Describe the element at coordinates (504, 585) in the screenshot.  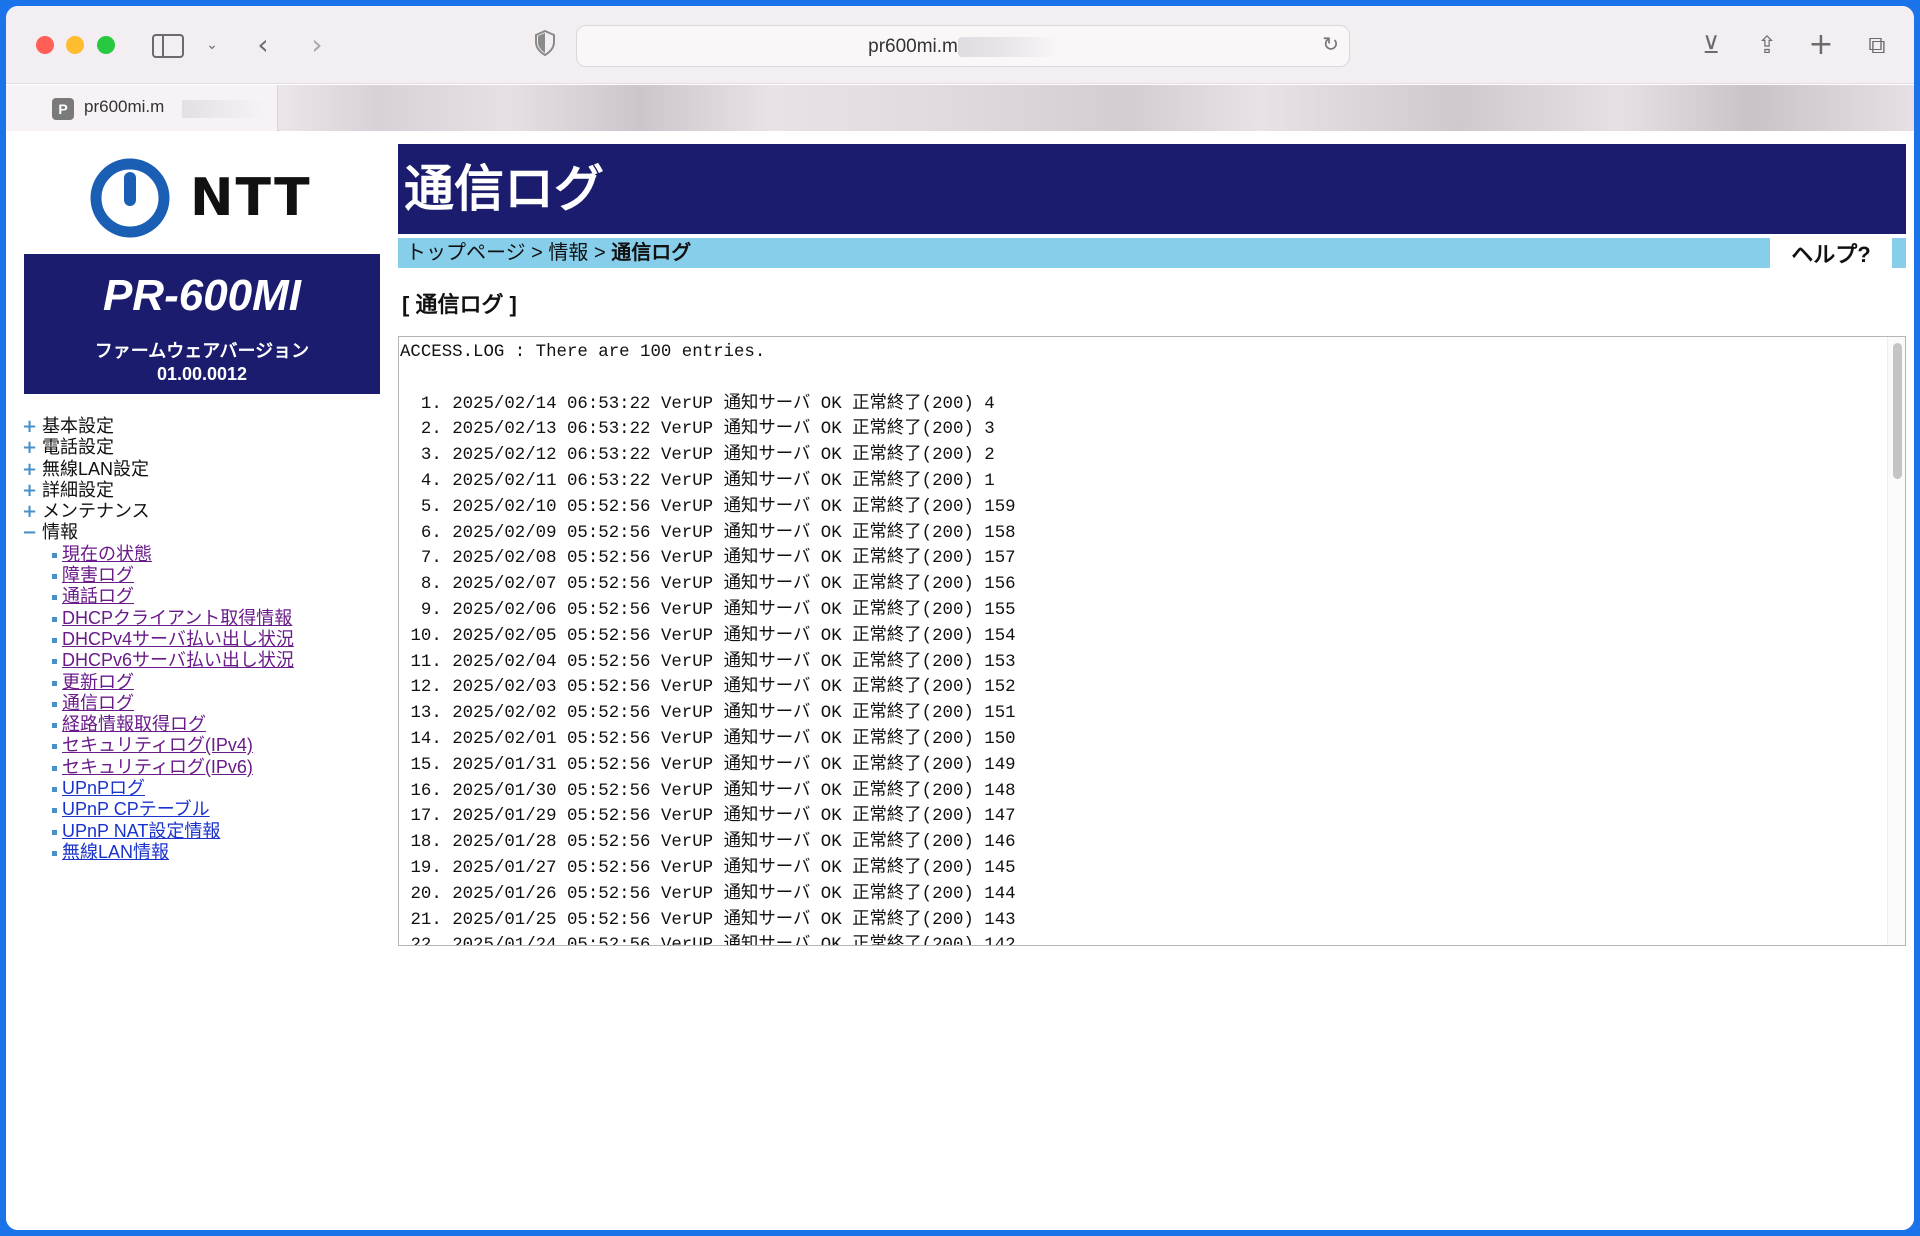
I see `log-date: 2025/02/07` at that location.